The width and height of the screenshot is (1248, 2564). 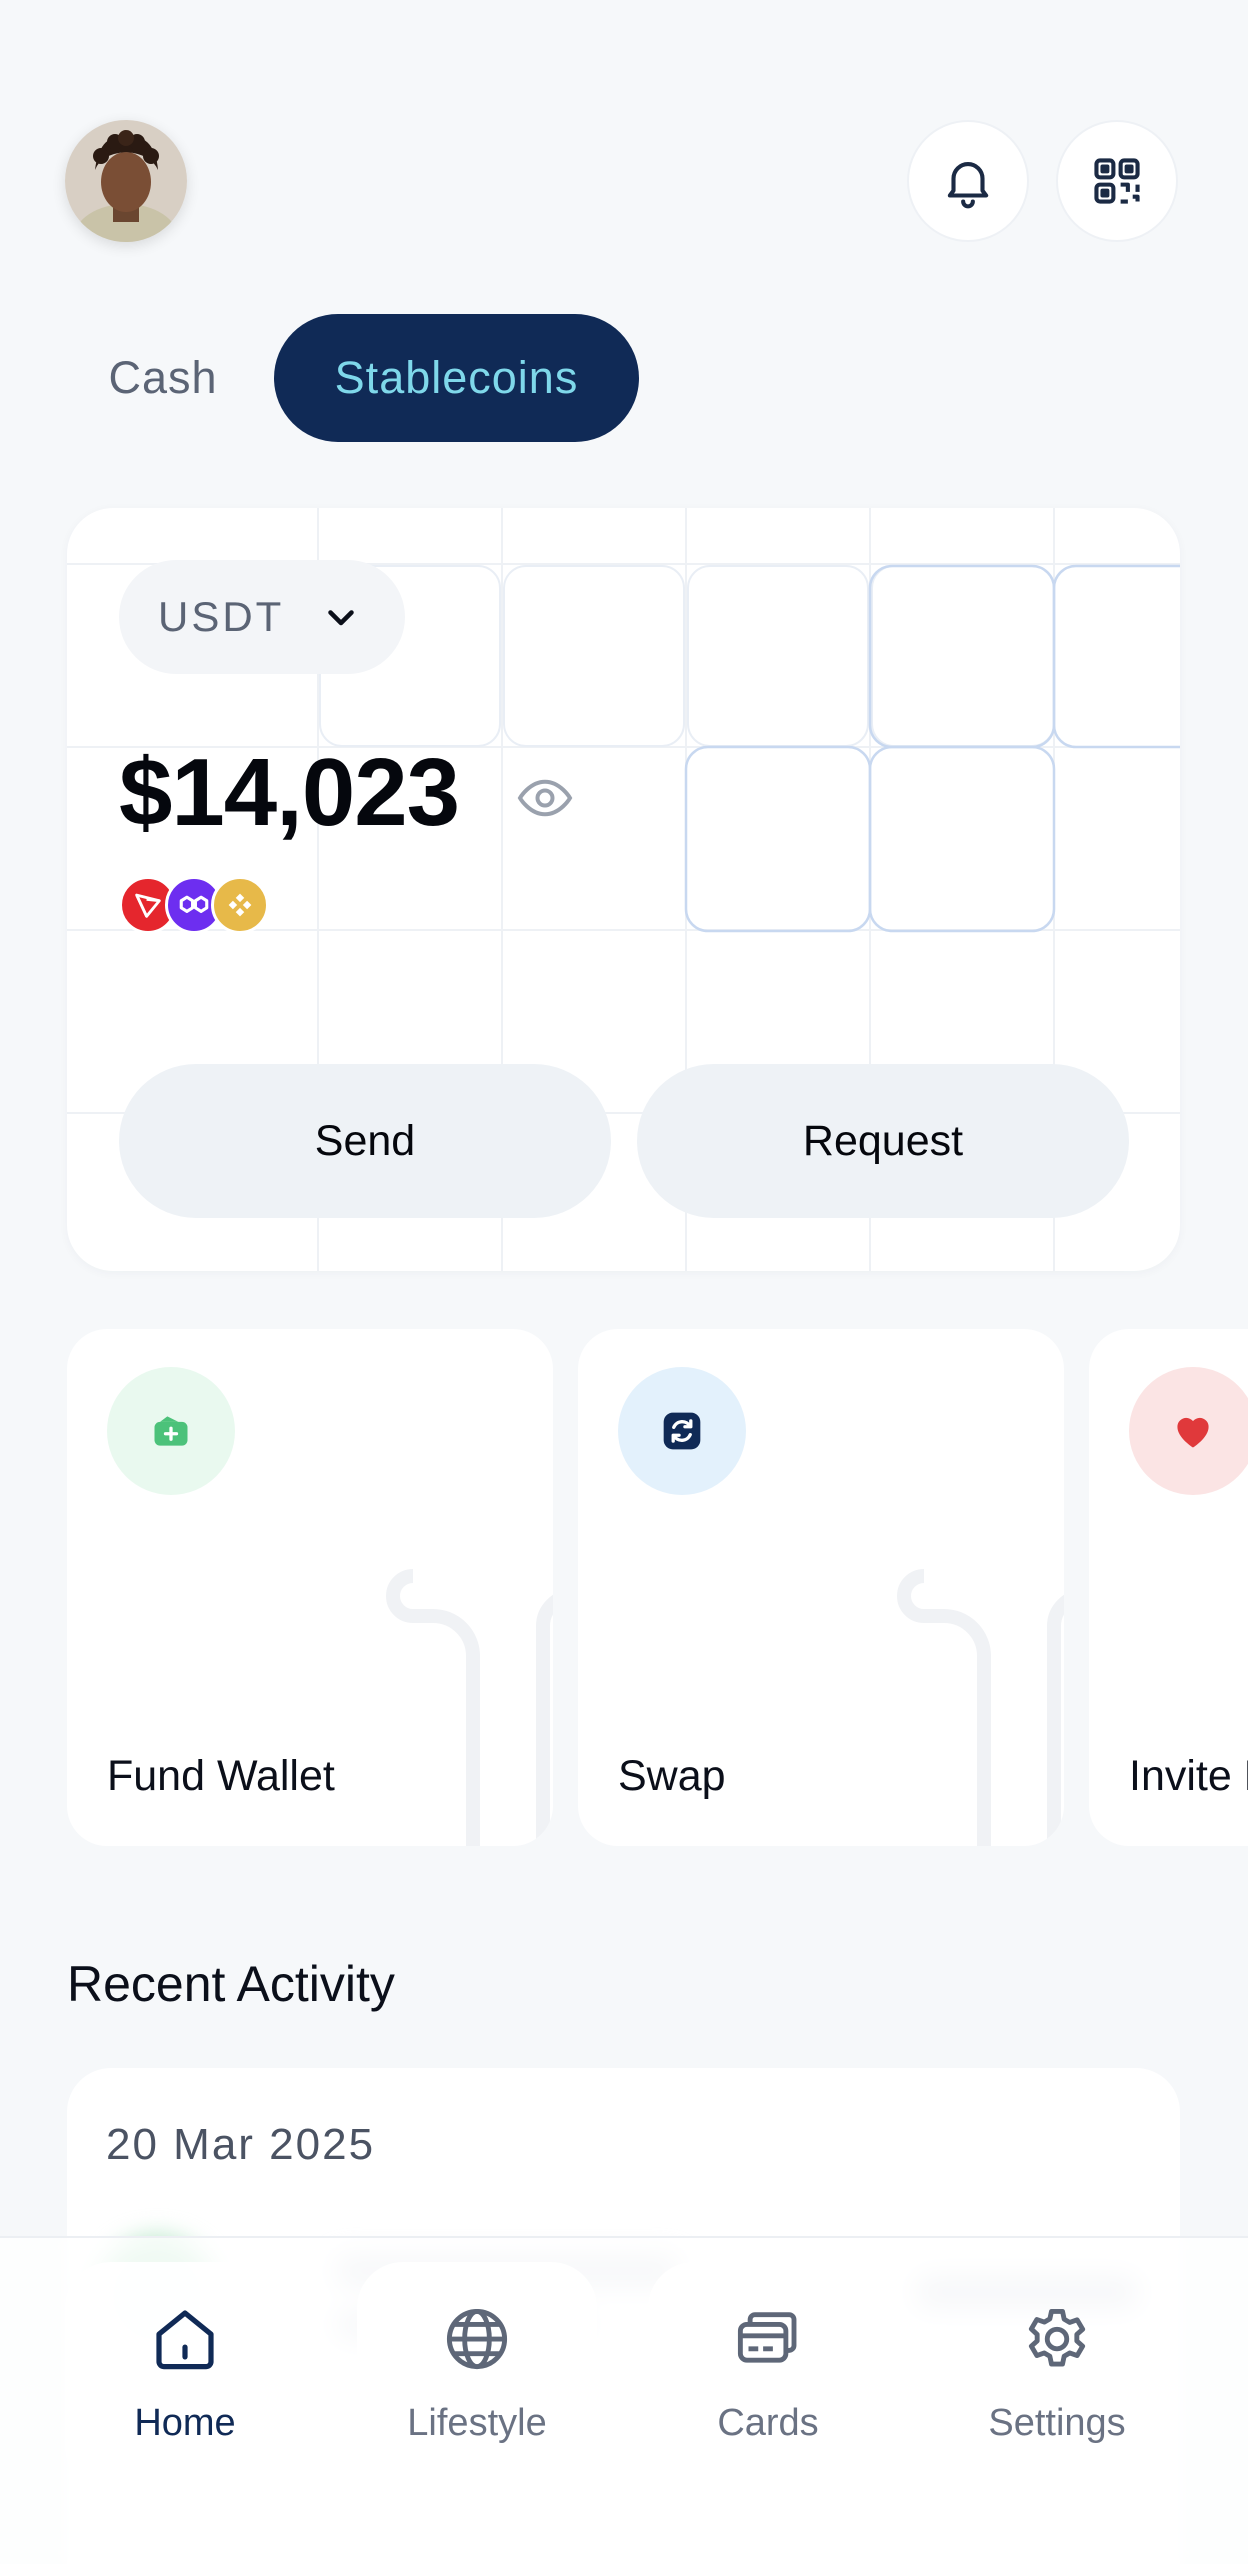 I want to click on bell-icon, so click(x=968, y=185).